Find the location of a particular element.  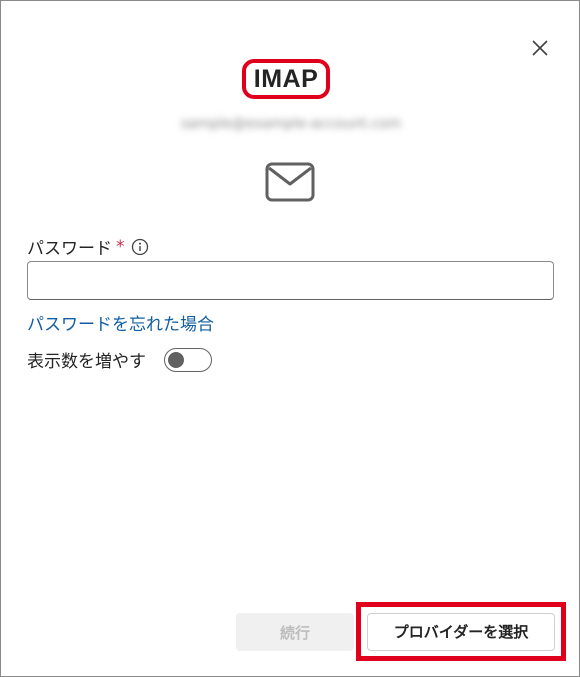

title-highlight: IMAP is located at coordinates (286, 79).